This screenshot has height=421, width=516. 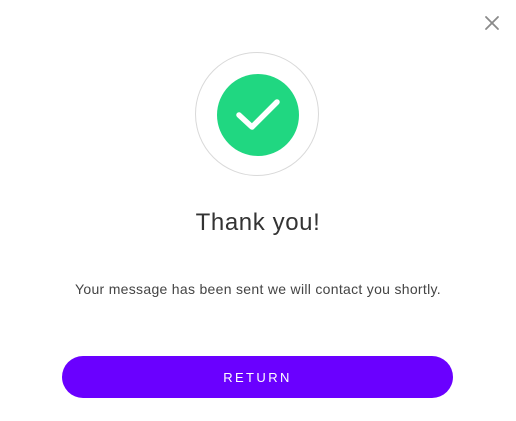 I want to click on return-button: RETURN, so click(x=257, y=377).